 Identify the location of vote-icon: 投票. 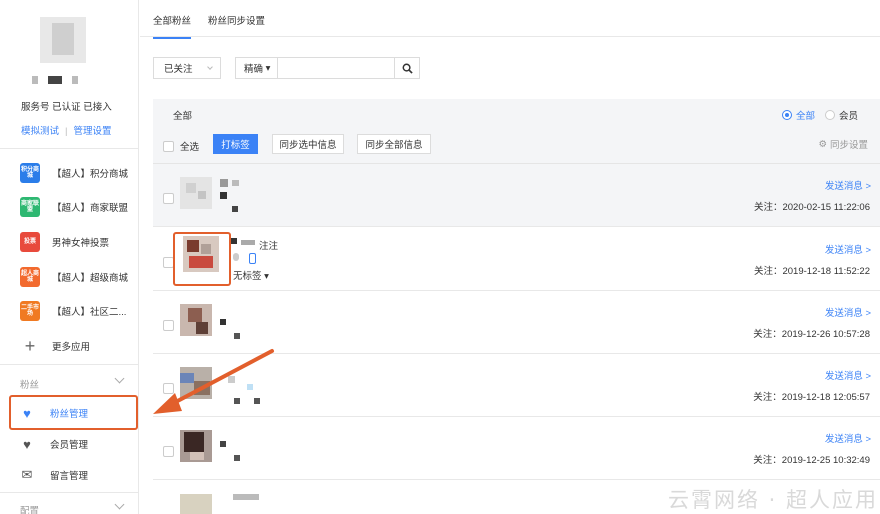
(30, 242).